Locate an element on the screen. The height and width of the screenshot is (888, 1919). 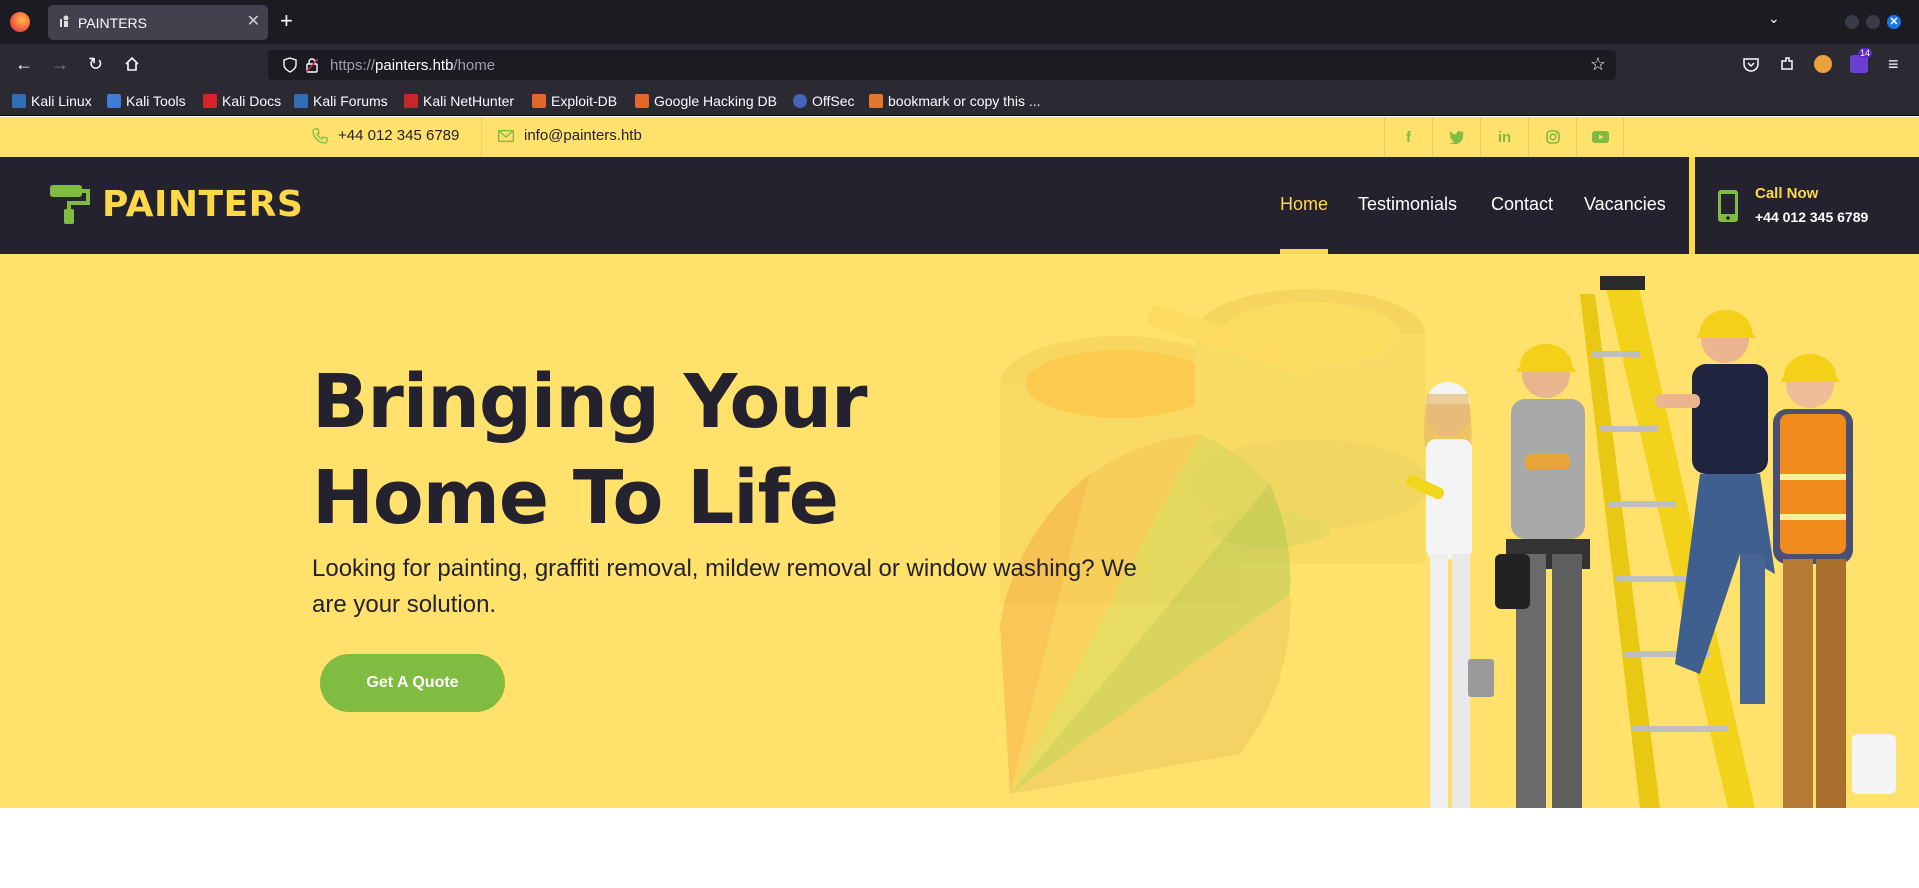
bookmark-label: Kali Docs is located at coordinates (252, 101).